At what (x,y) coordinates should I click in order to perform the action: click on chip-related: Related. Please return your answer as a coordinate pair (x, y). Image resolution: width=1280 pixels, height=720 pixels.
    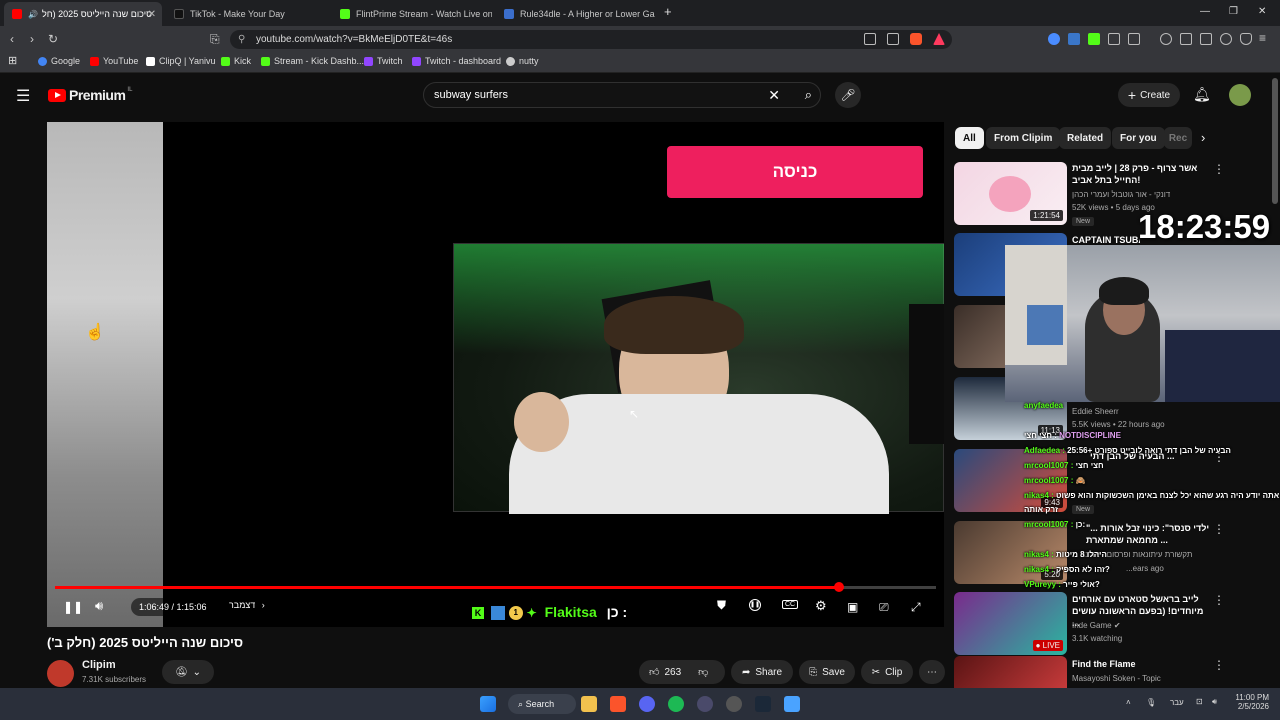
    Looking at the image, I should click on (1085, 138).